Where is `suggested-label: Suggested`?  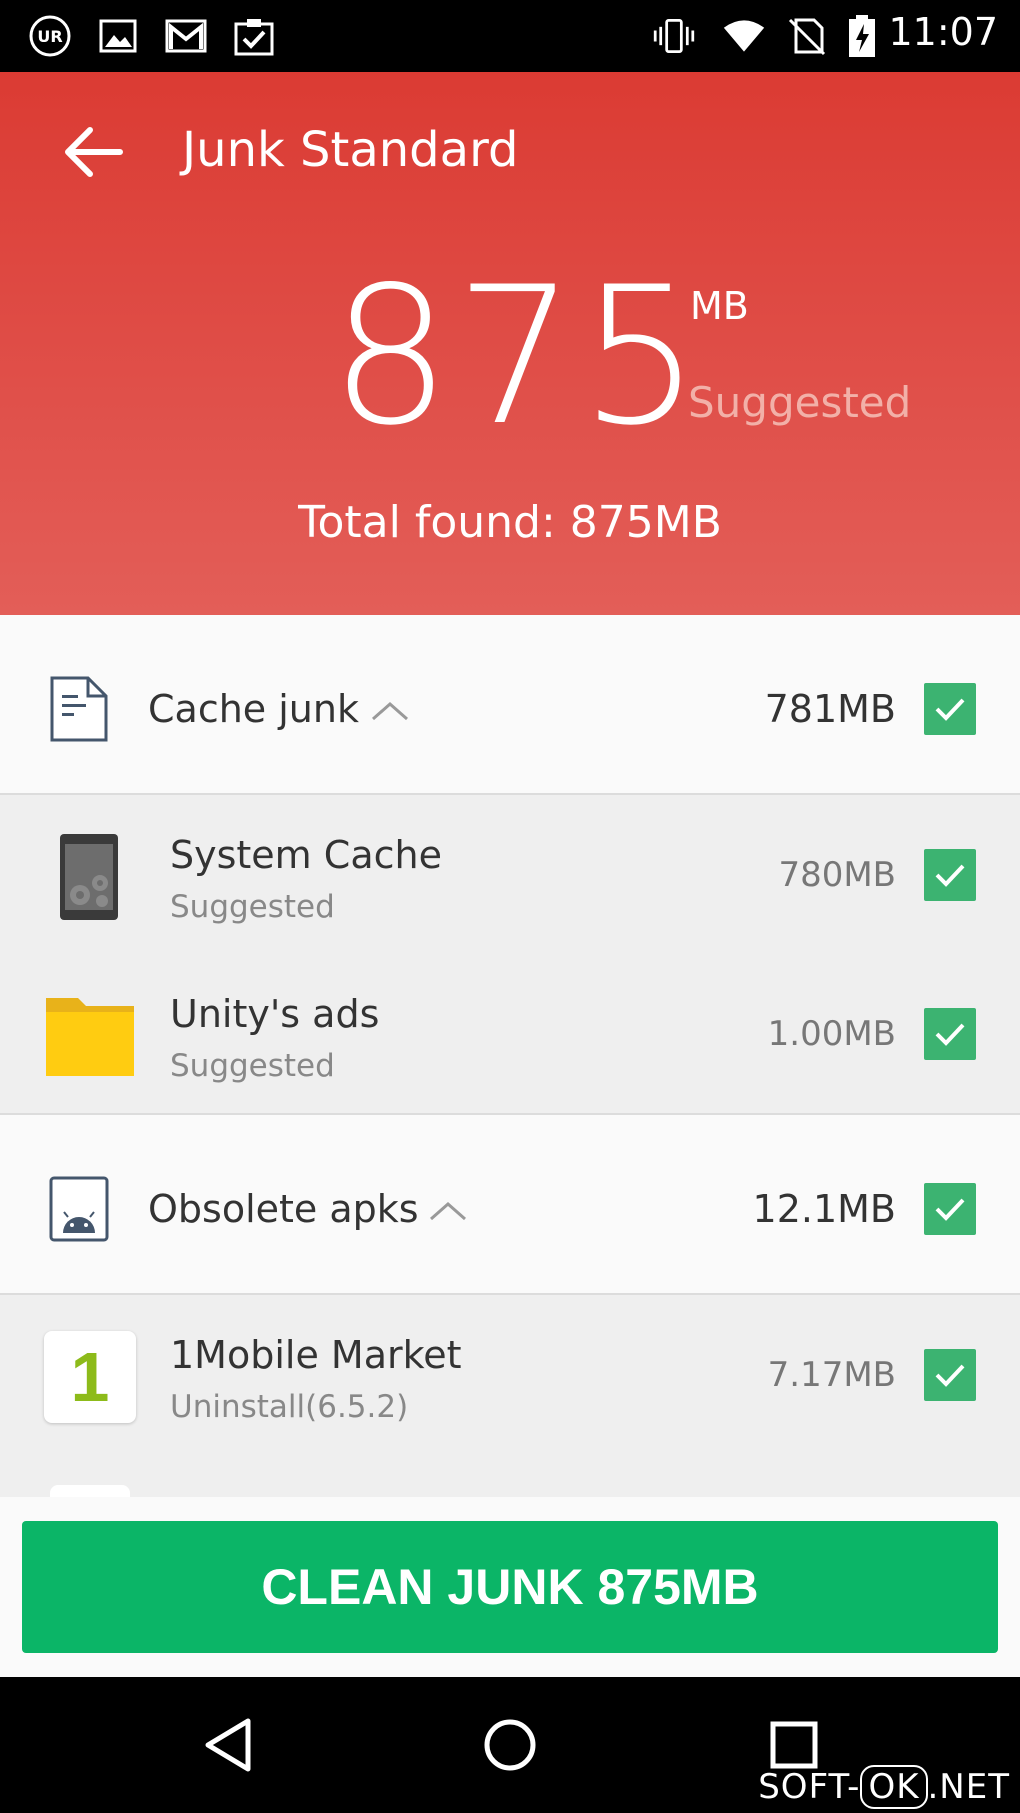
suggested-label: Suggested is located at coordinates (800, 402).